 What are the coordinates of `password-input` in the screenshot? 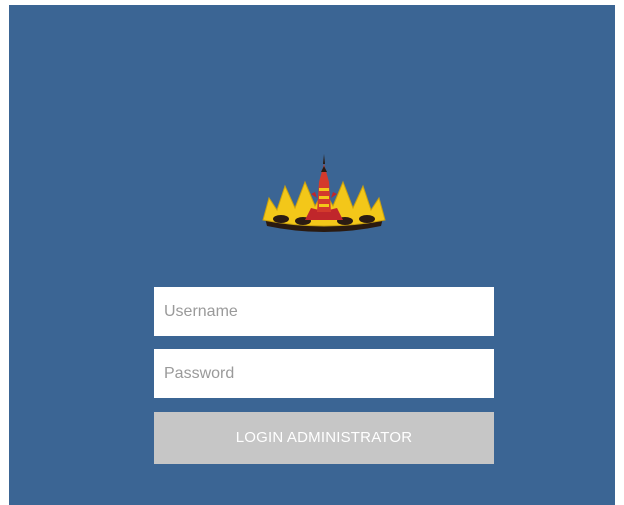 It's located at (324, 373).